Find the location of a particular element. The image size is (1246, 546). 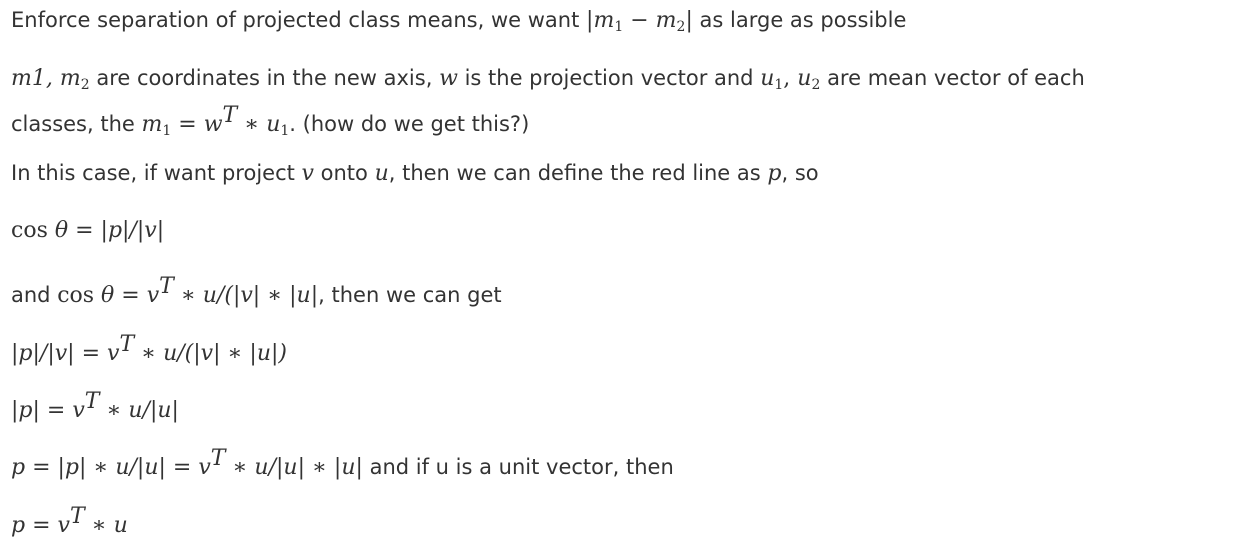

text: as large as possible is located at coordinates (799, 20).